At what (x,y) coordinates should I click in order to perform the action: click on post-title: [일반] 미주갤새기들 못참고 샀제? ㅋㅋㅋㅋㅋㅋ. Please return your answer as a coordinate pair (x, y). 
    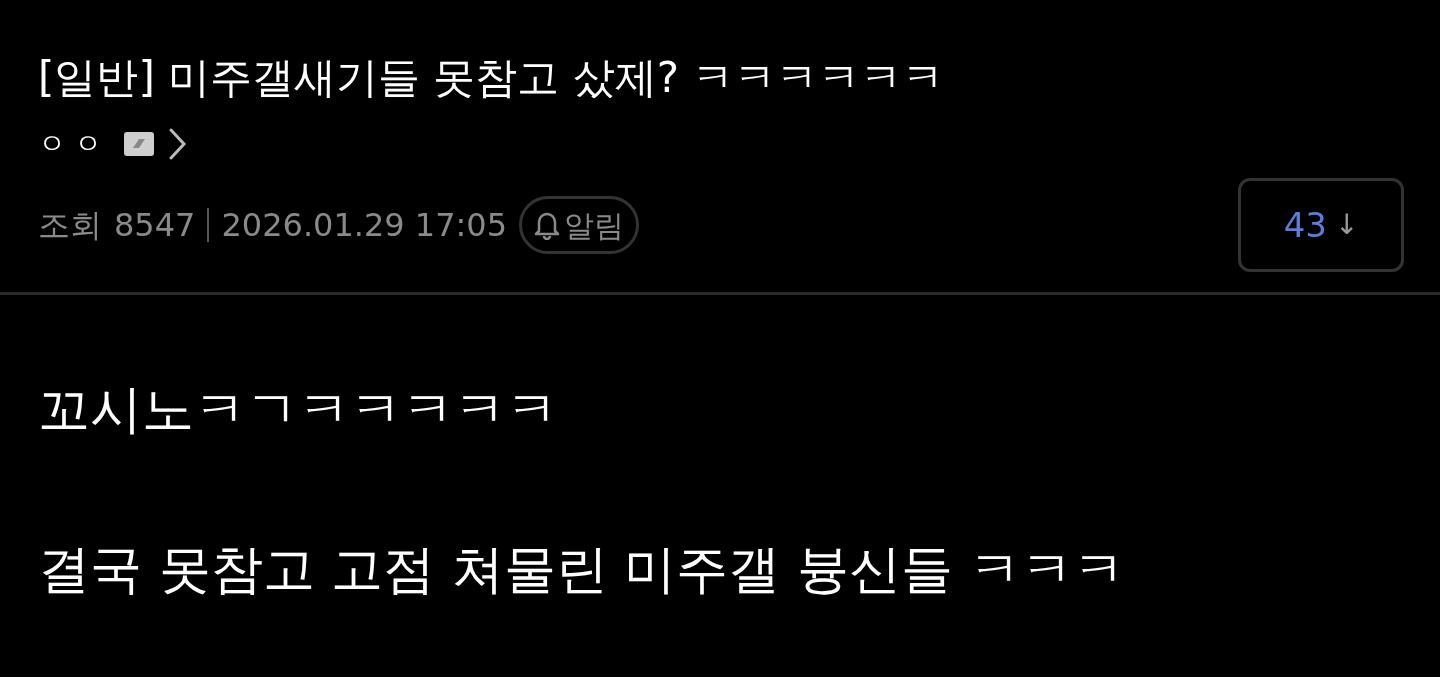
    Looking at the image, I should click on (492, 78).